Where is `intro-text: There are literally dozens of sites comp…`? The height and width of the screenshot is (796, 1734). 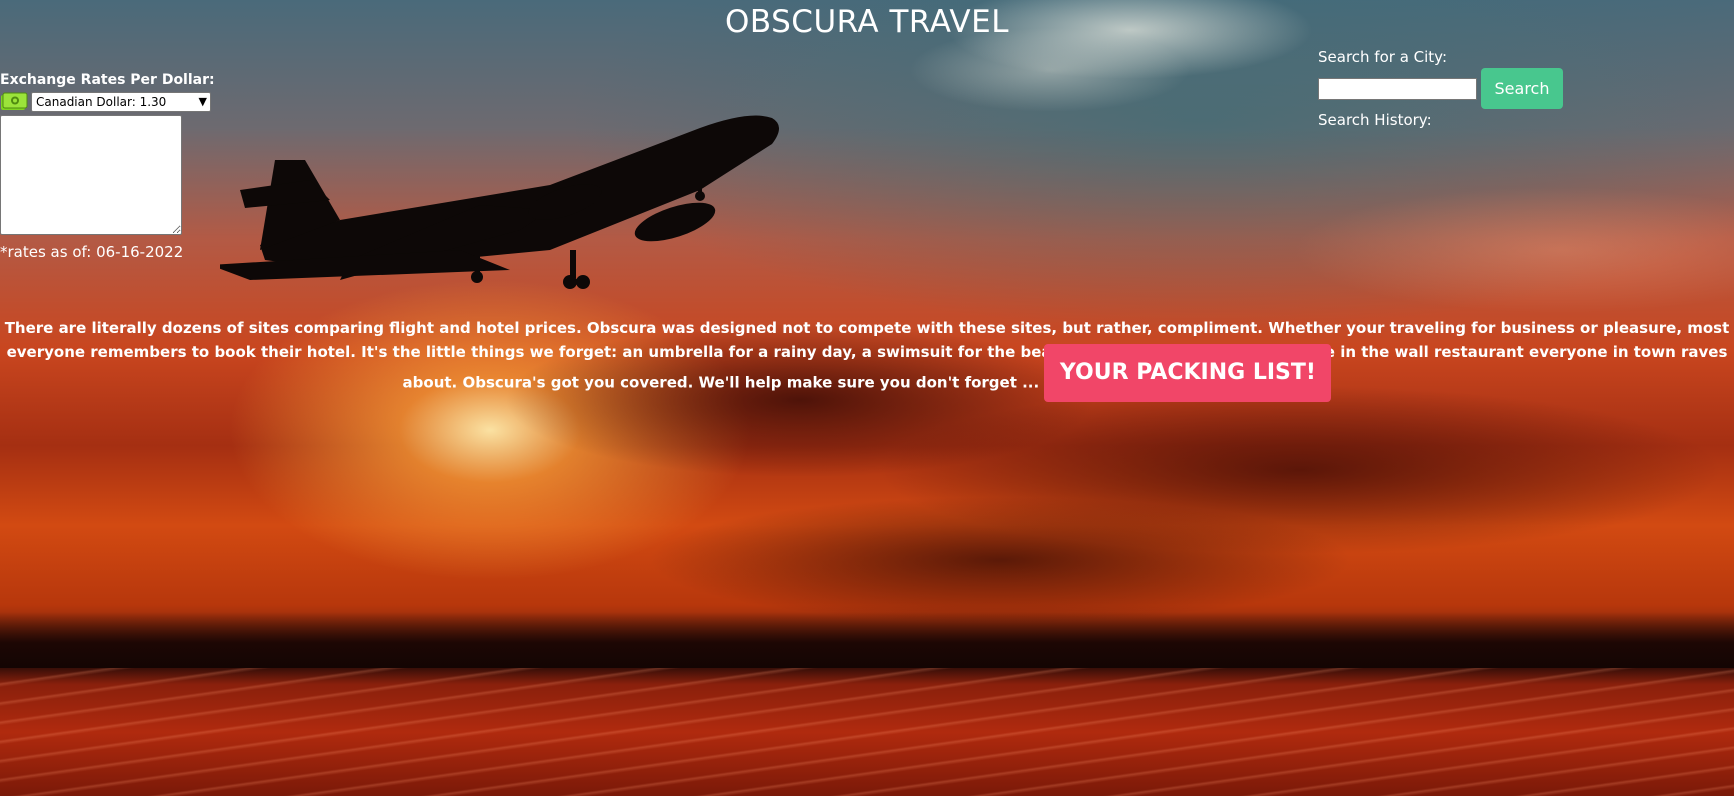 intro-text: There are literally dozens of sites comp… is located at coordinates (867, 355).